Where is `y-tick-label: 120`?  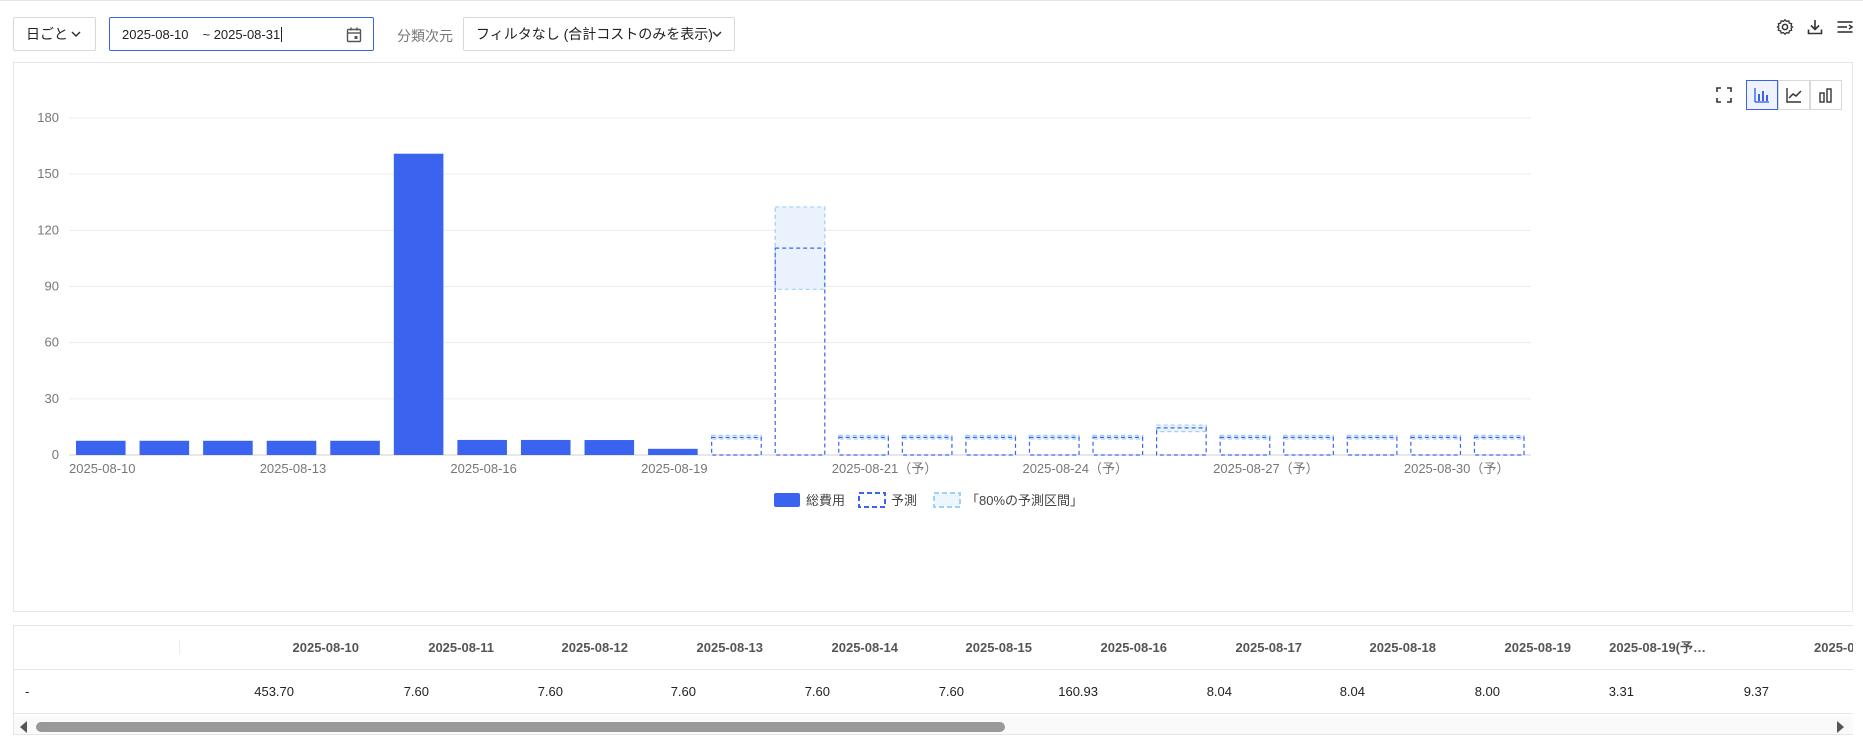 y-tick-label: 120 is located at coordinates (48, 229).